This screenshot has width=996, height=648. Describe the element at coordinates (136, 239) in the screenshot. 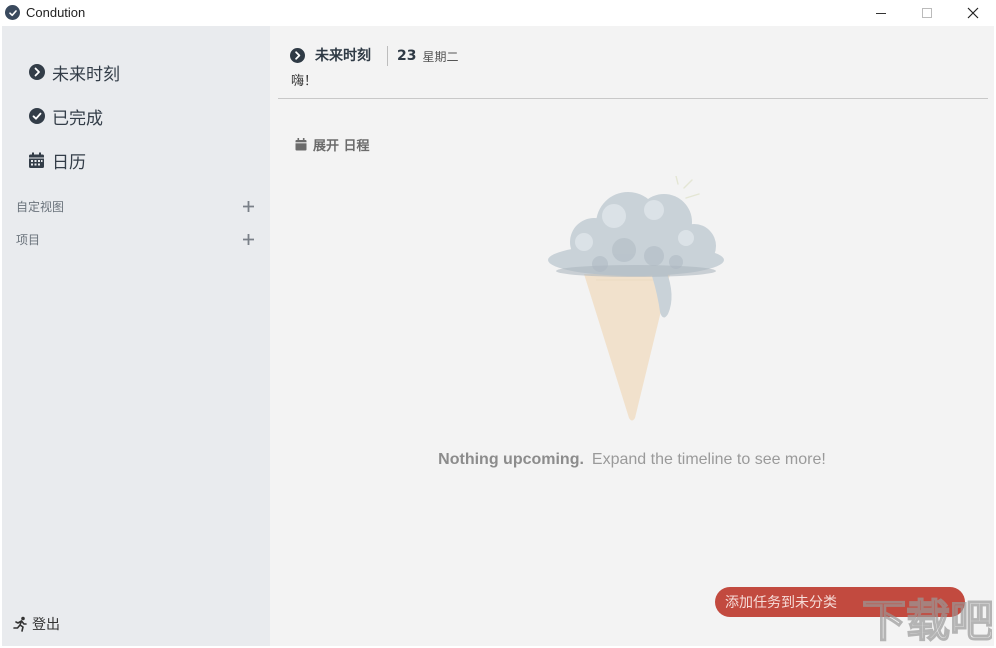

I see `section-projects: 项目` at that location.